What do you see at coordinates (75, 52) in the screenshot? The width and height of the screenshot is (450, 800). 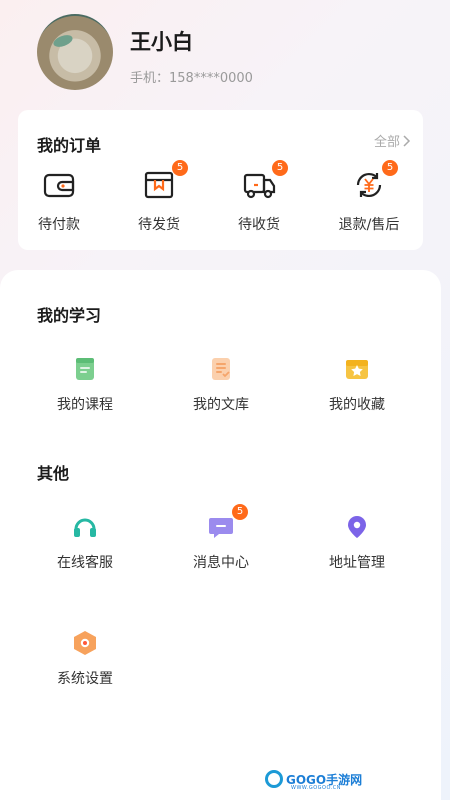 I see `avatar` at bounding box center [75, 52].